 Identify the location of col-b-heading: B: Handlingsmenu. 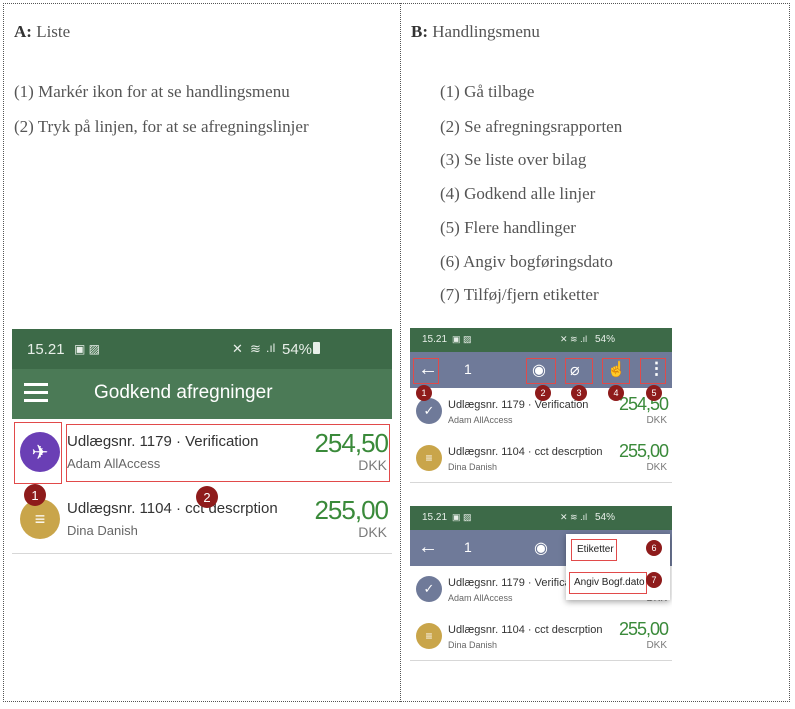
(475, 32).